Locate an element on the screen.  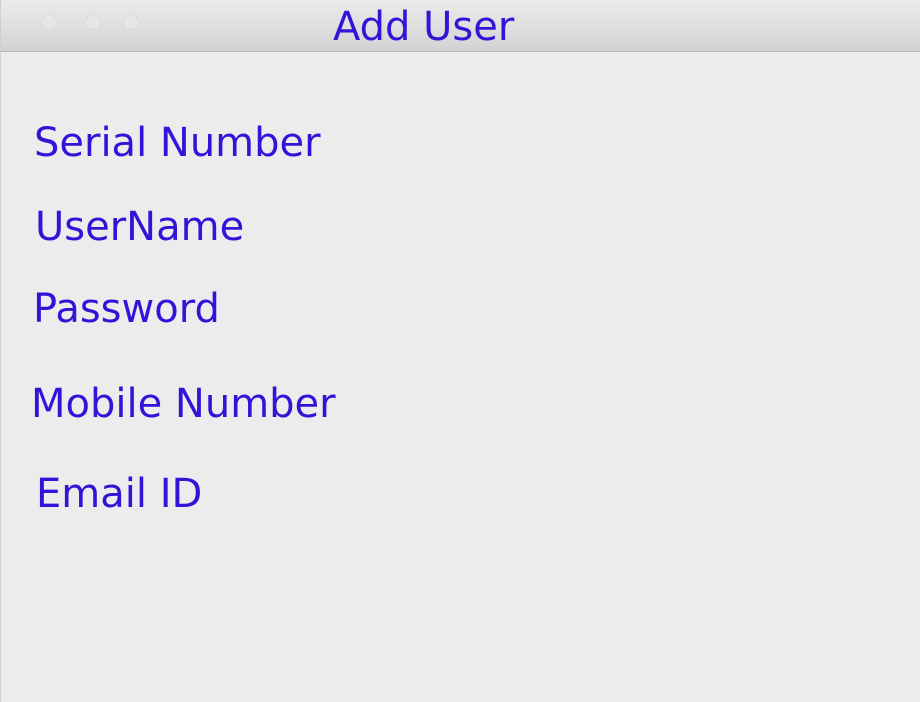
mobile-number-label: Mobile Number is located at coordinates (183, 404).